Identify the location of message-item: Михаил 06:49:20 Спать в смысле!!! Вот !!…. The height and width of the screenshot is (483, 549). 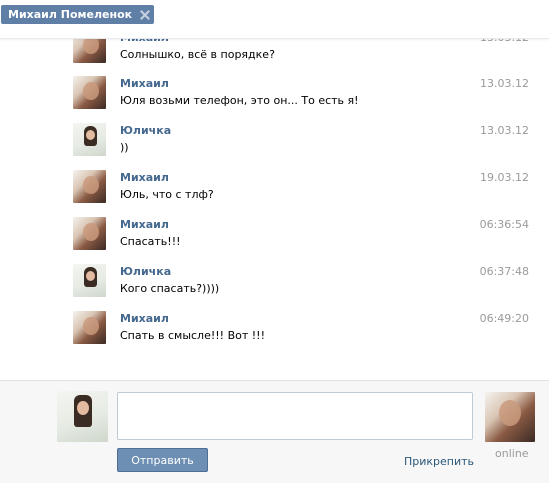
(303, 328).